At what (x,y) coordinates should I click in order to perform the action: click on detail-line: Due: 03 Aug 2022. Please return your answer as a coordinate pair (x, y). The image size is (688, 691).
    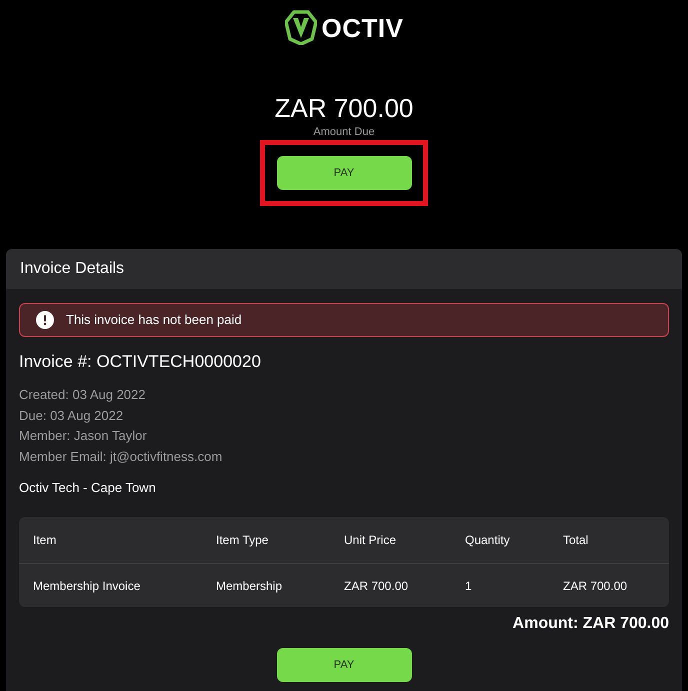
    Looking at the image, I should click on (71, 415).